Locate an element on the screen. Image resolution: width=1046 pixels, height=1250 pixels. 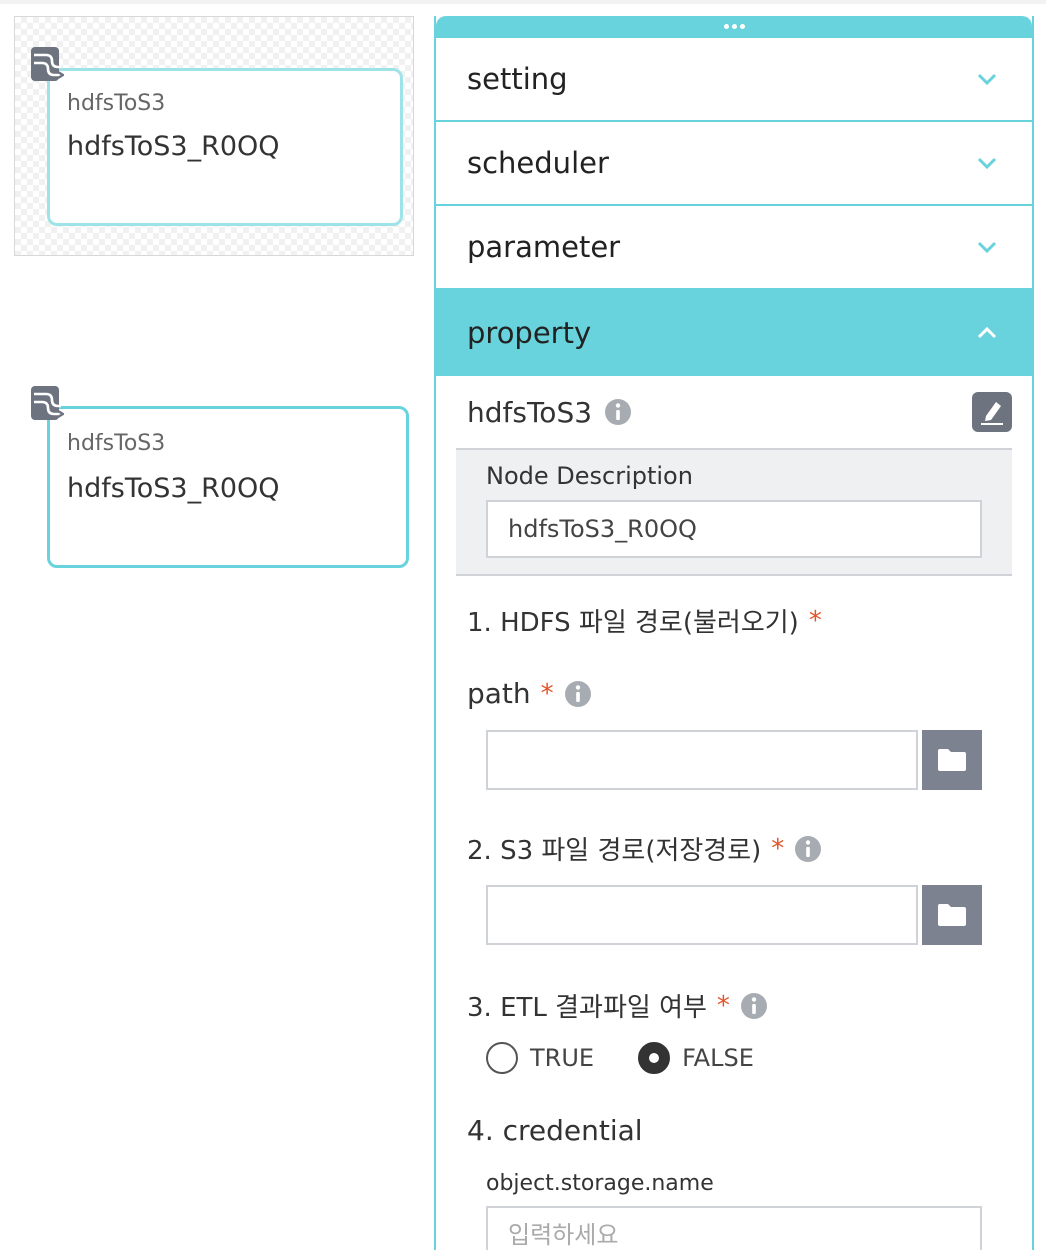
node-description-label: Node Description is located at coordinates (589, 476).